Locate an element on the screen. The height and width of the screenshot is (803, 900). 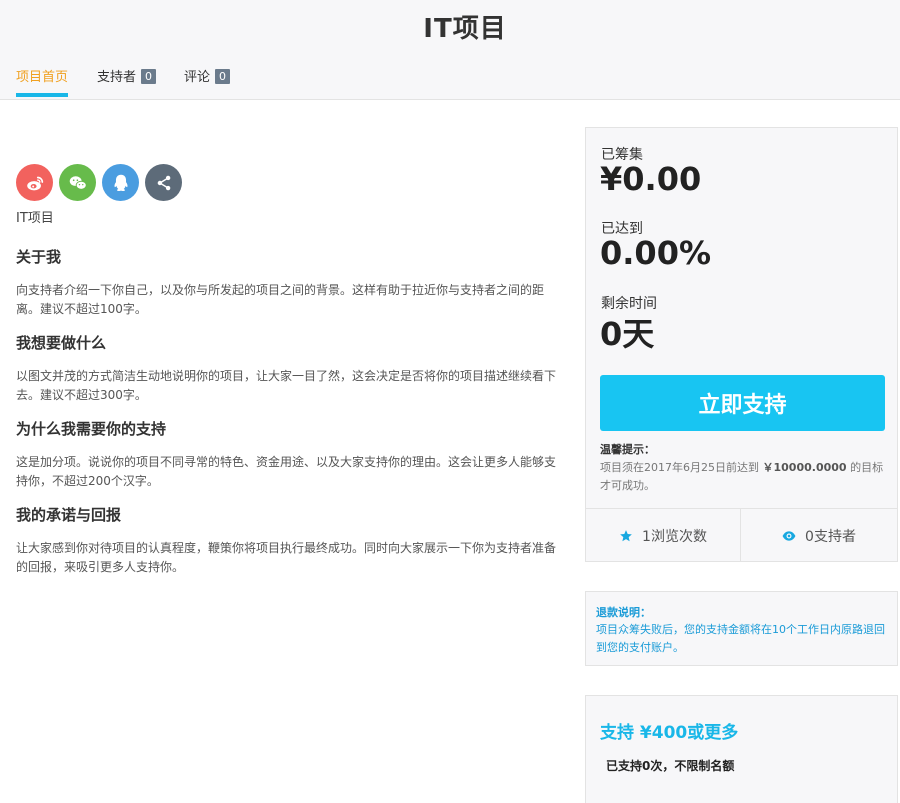
wechat-share-button is located at coordinates (77, 182).